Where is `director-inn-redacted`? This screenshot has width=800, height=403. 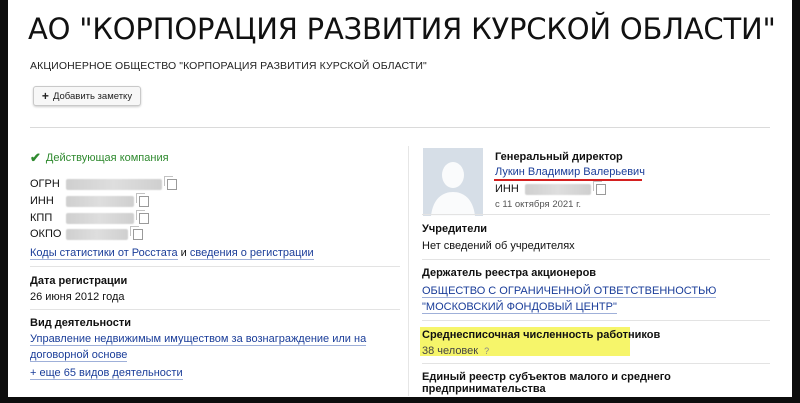 director-inn-redacted is located at coordinates (558, 189).